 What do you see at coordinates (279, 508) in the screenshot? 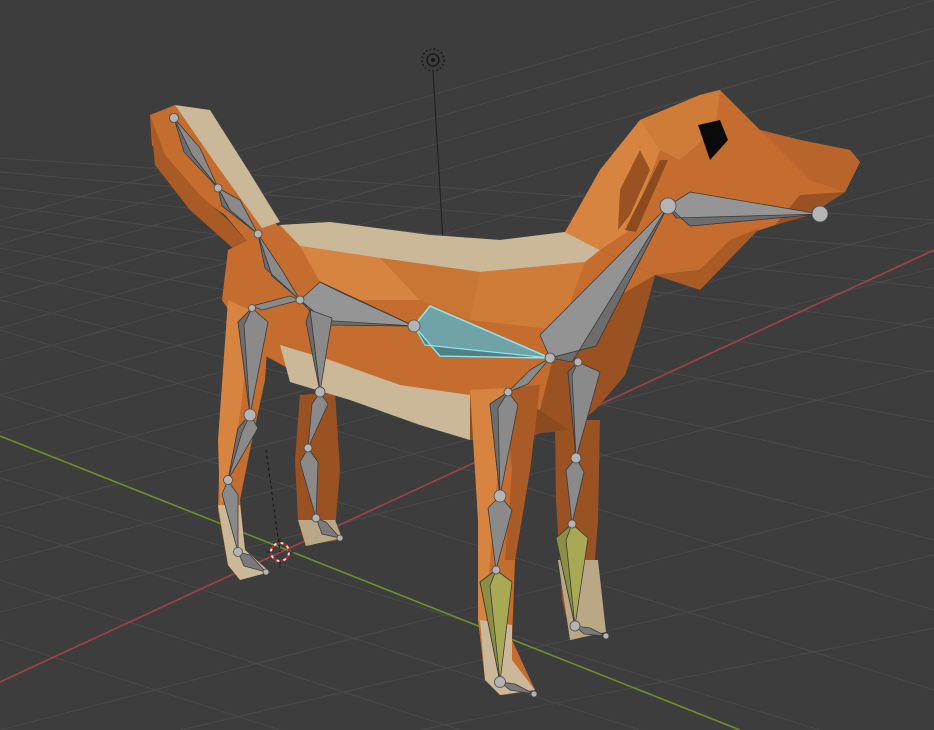
I see `3d-cursor-icon` at bounding box center [279, 508].